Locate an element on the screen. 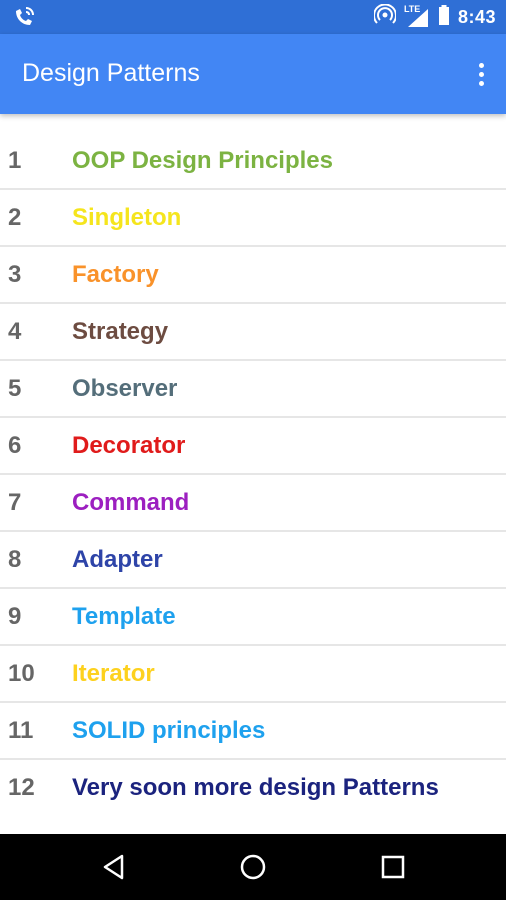  list-item-label: Iterator is located at coordinates (113, 673).